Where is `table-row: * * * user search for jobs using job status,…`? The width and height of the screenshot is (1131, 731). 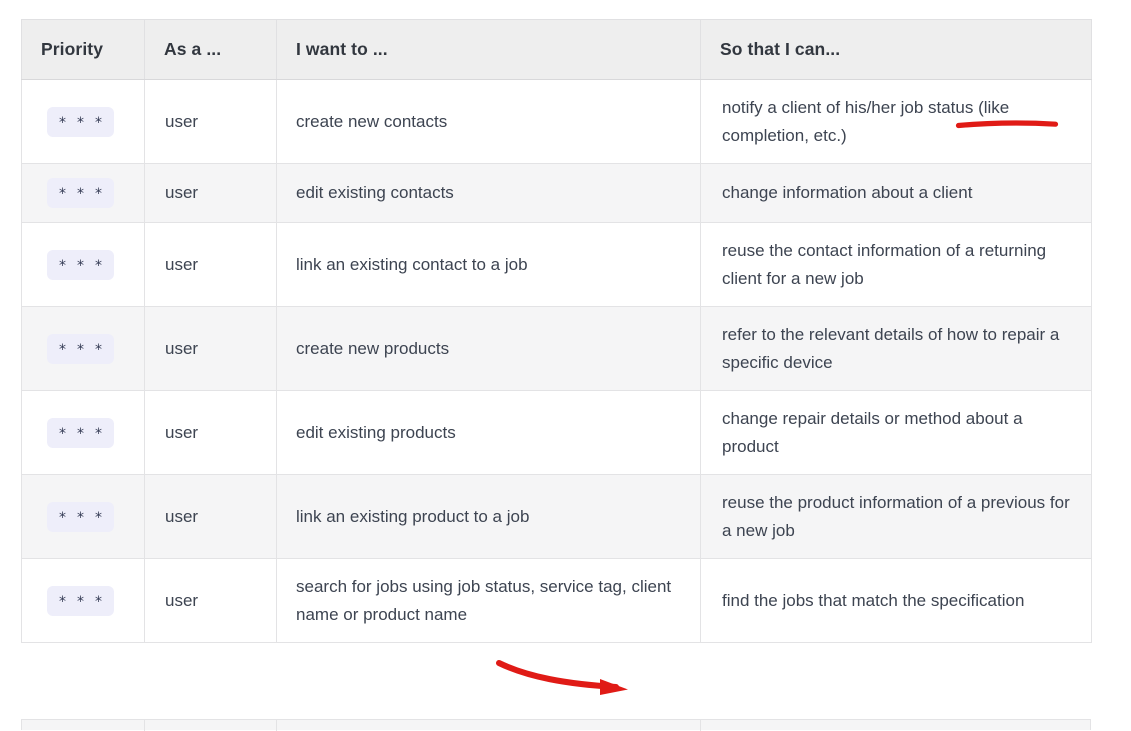 table-row: * * * user search for jobs using job status,… is located at coordinates (556, 601).